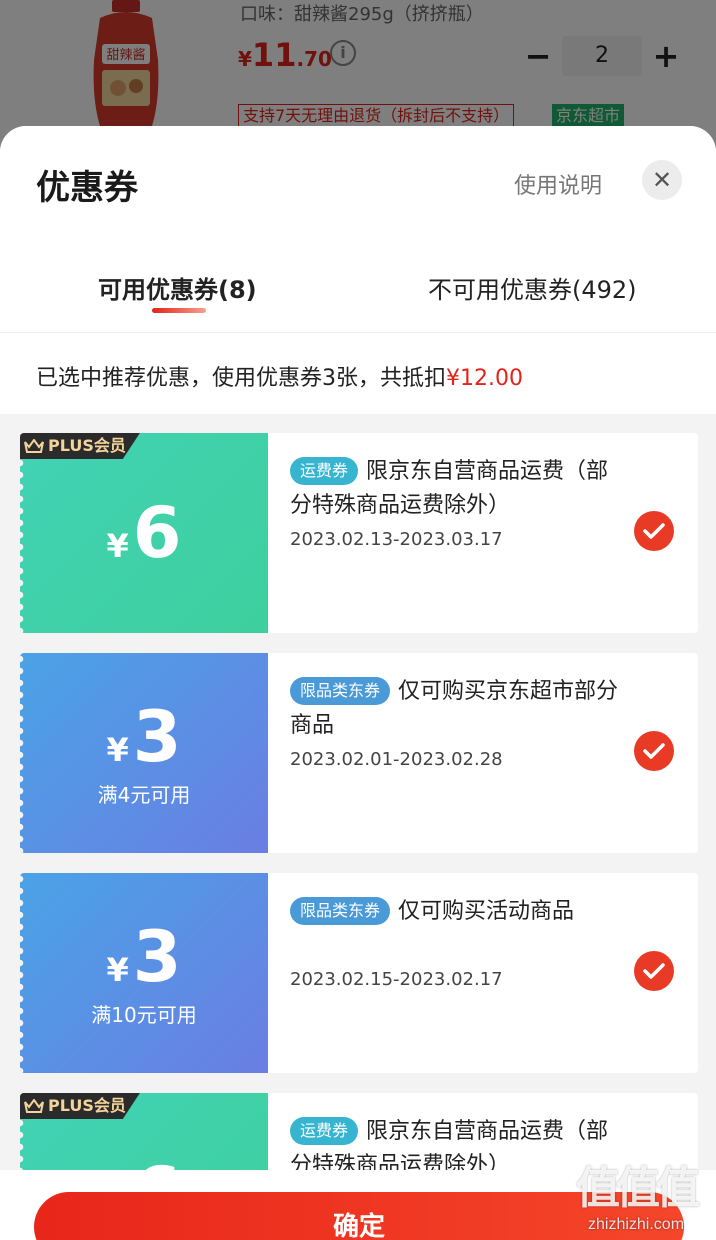 The image size is (716, 1240). I want to click on coupon-amount-value: 6, so click(157, 533).